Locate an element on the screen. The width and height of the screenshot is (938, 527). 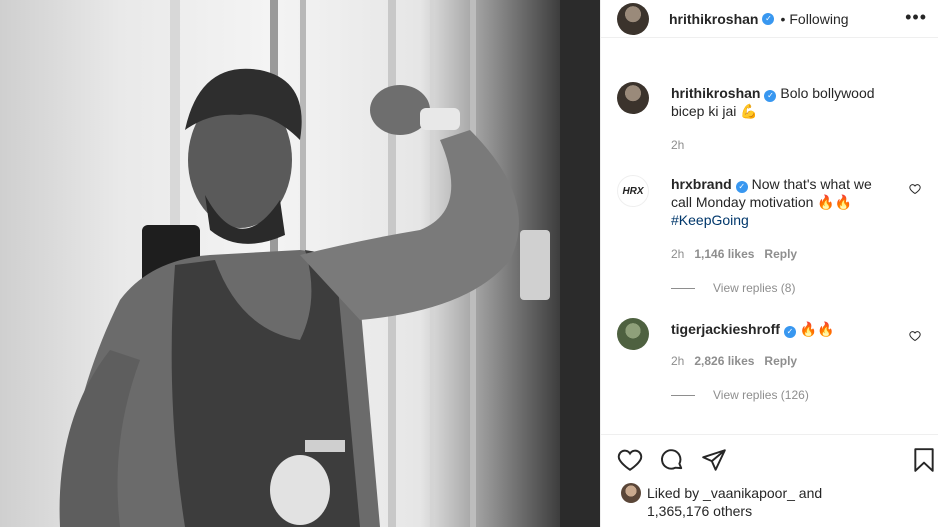
view-replies-label: View replies (126) is located at coordinates (761, 395).